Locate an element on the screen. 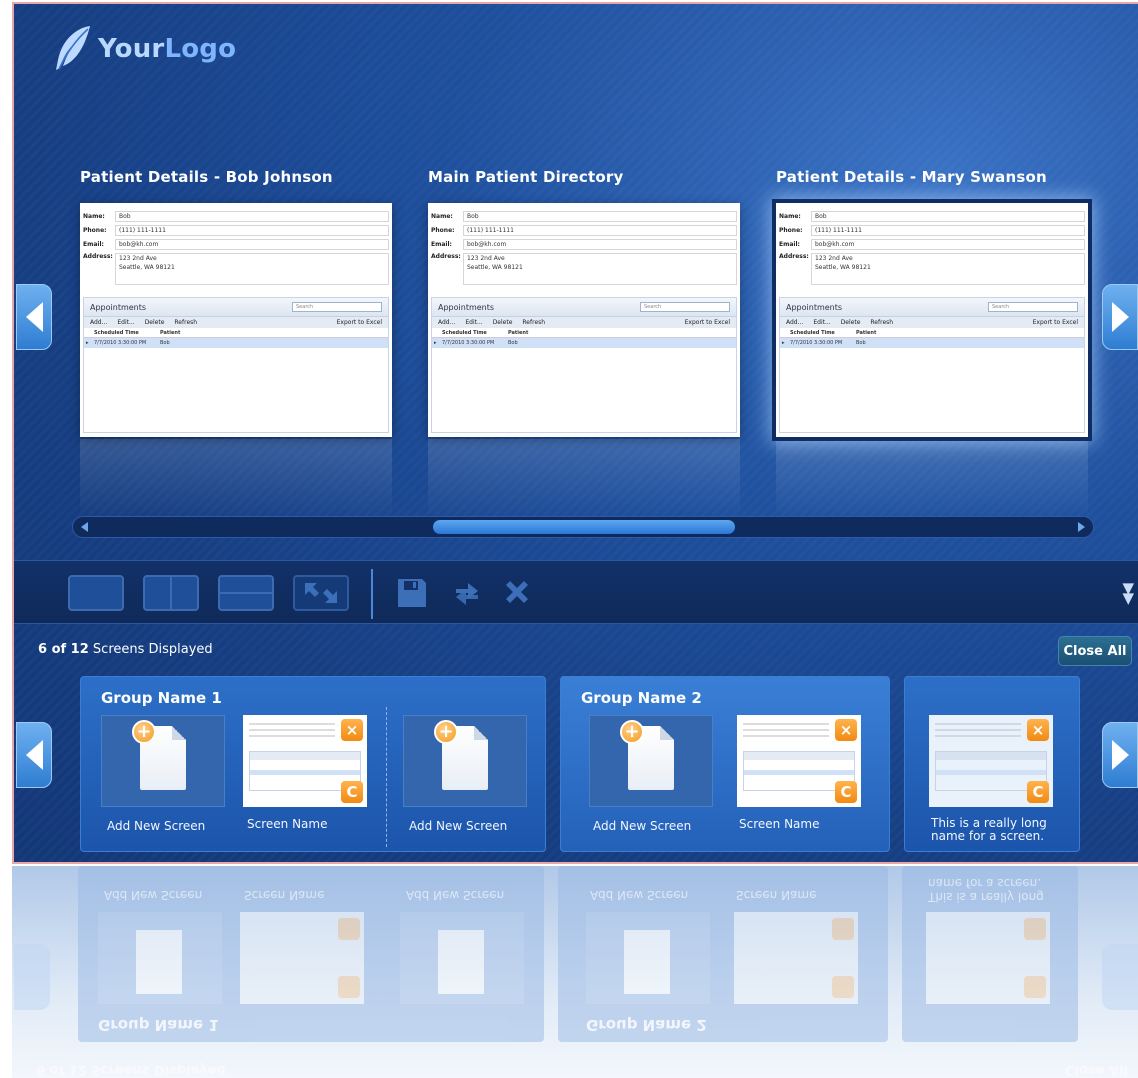 The image size is (1138, 1078). name-label: Name: is located at coordinates (442, 216).